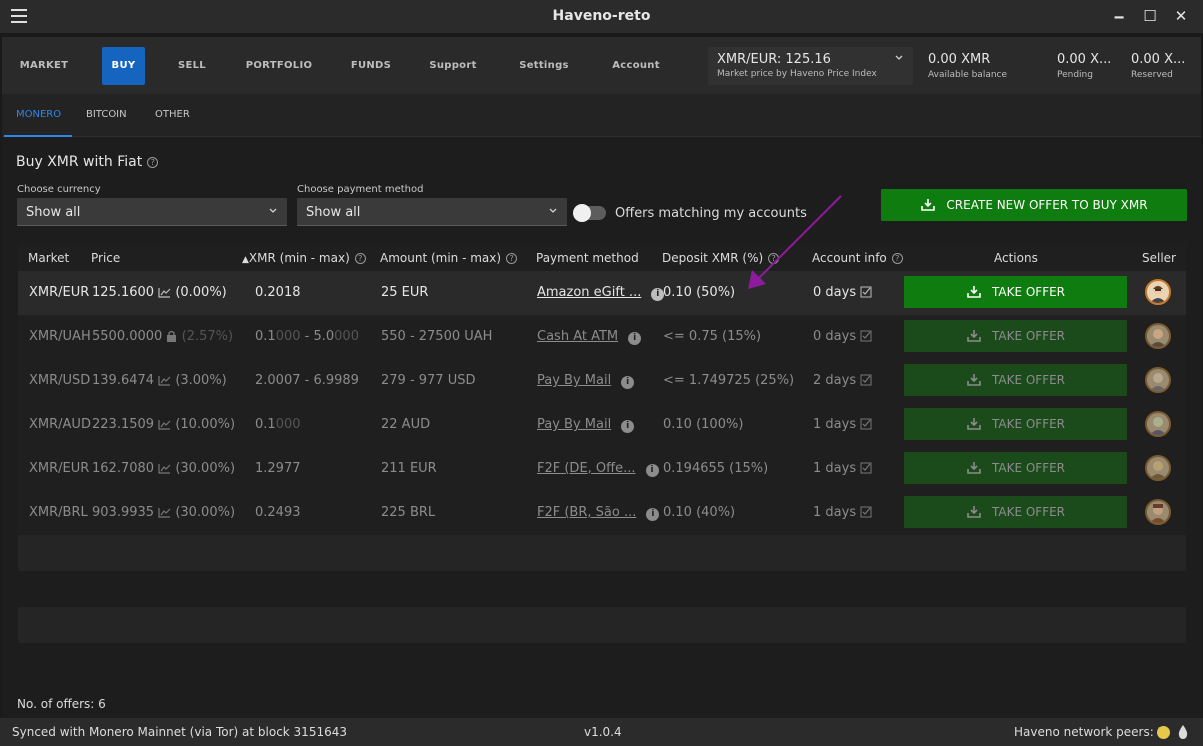 The width and height of the screenshot is (1203, 746). I want to click on col-amount: Amount (min - max)?, so click(449, 258).